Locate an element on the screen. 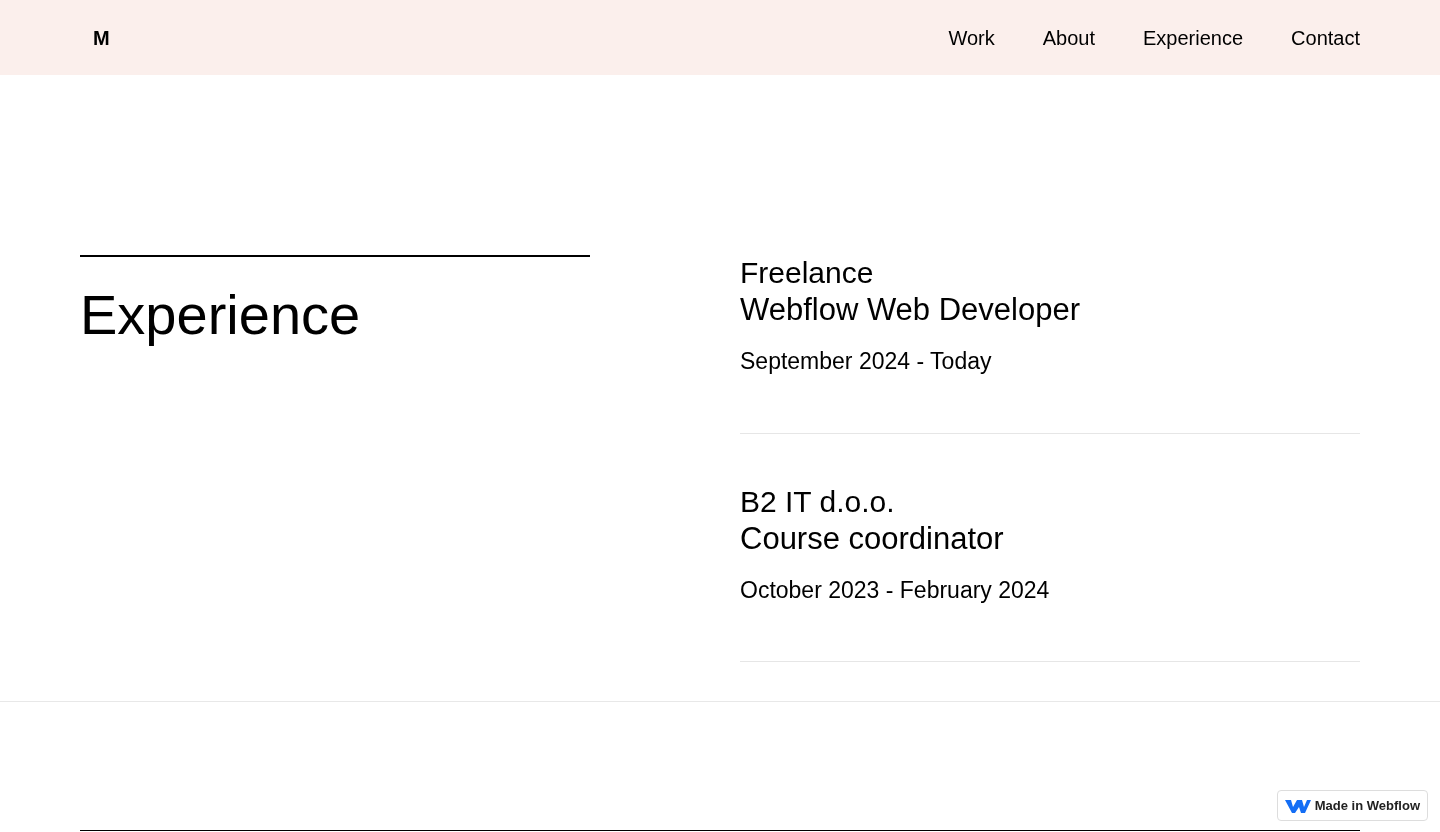 Image resolution: width=1440 pixels, height=832 pixels. job-title: Webflow Web Developer is located at coordinates (911, 310).